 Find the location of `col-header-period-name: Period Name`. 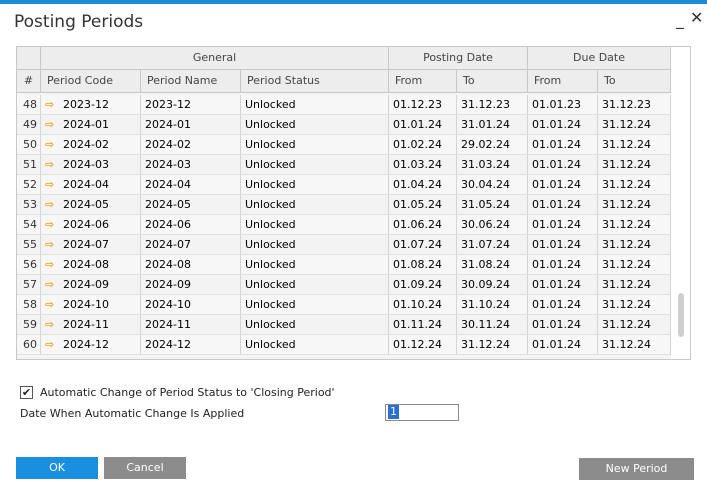

col-header-period-name: Period Name is located at coordinates (191, 81).